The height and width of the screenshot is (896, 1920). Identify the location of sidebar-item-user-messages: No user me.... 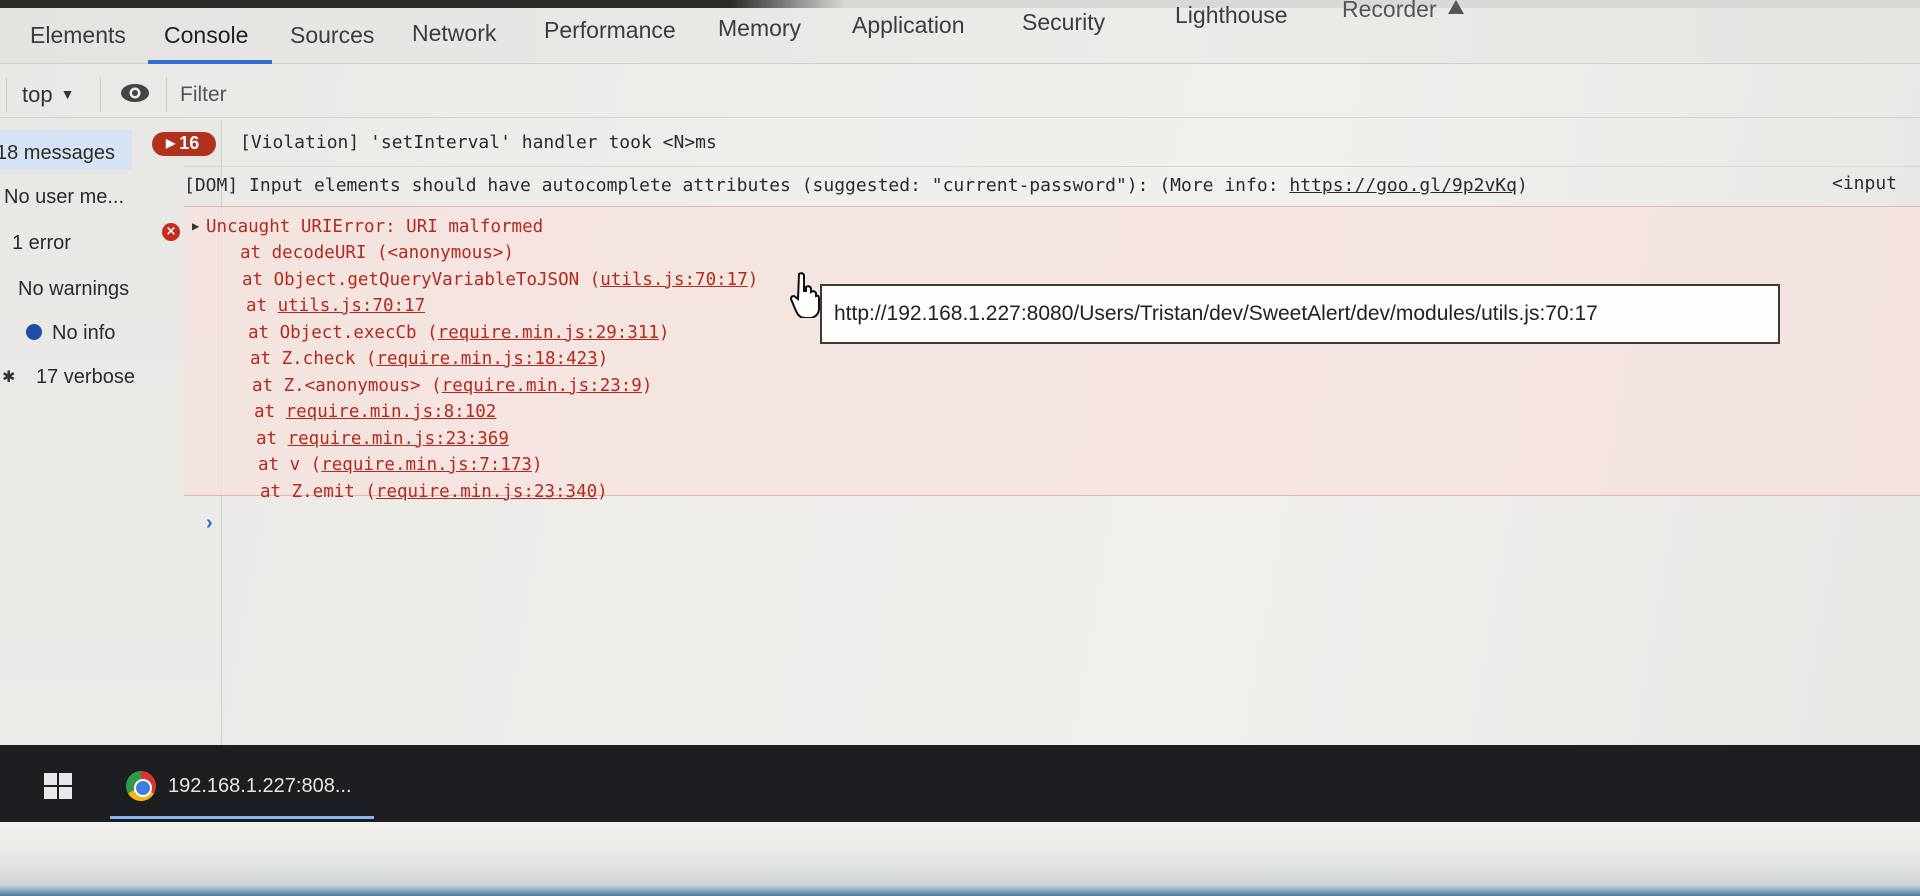
(64, 197).